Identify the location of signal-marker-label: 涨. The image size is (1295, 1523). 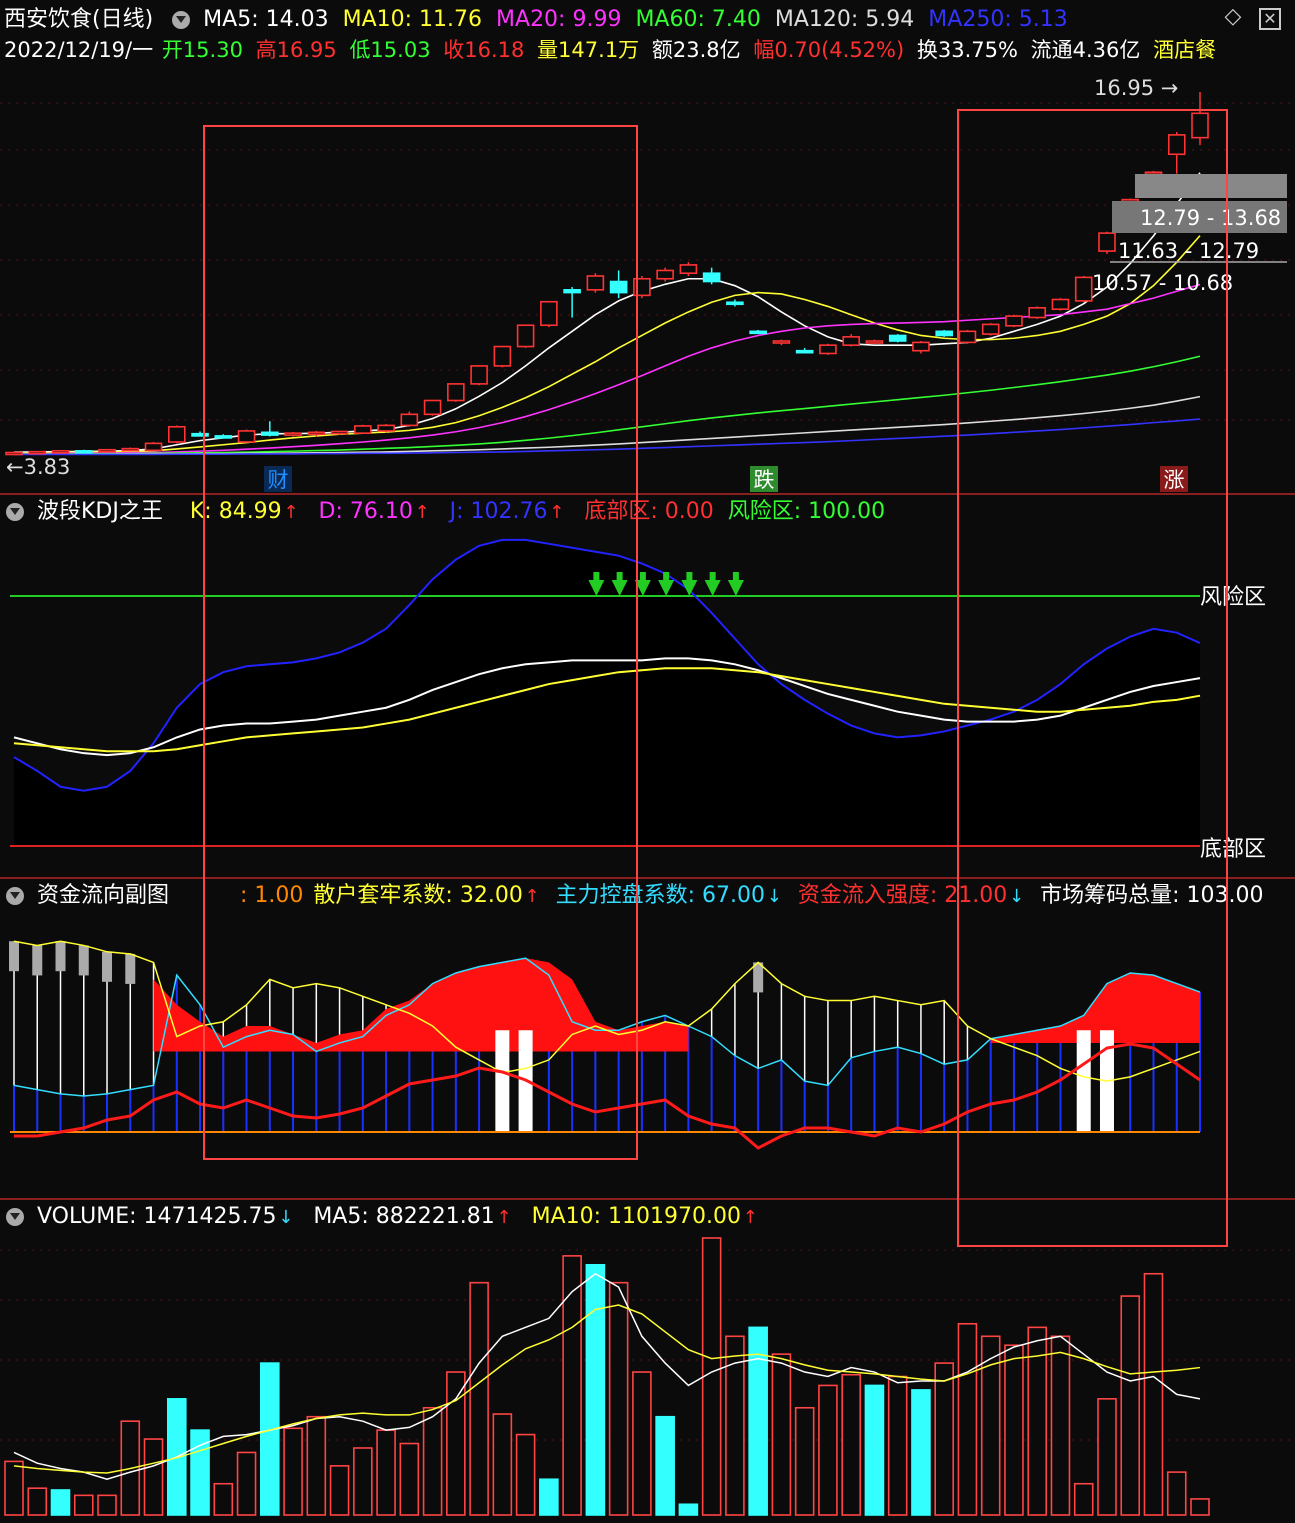
(1174, 480).